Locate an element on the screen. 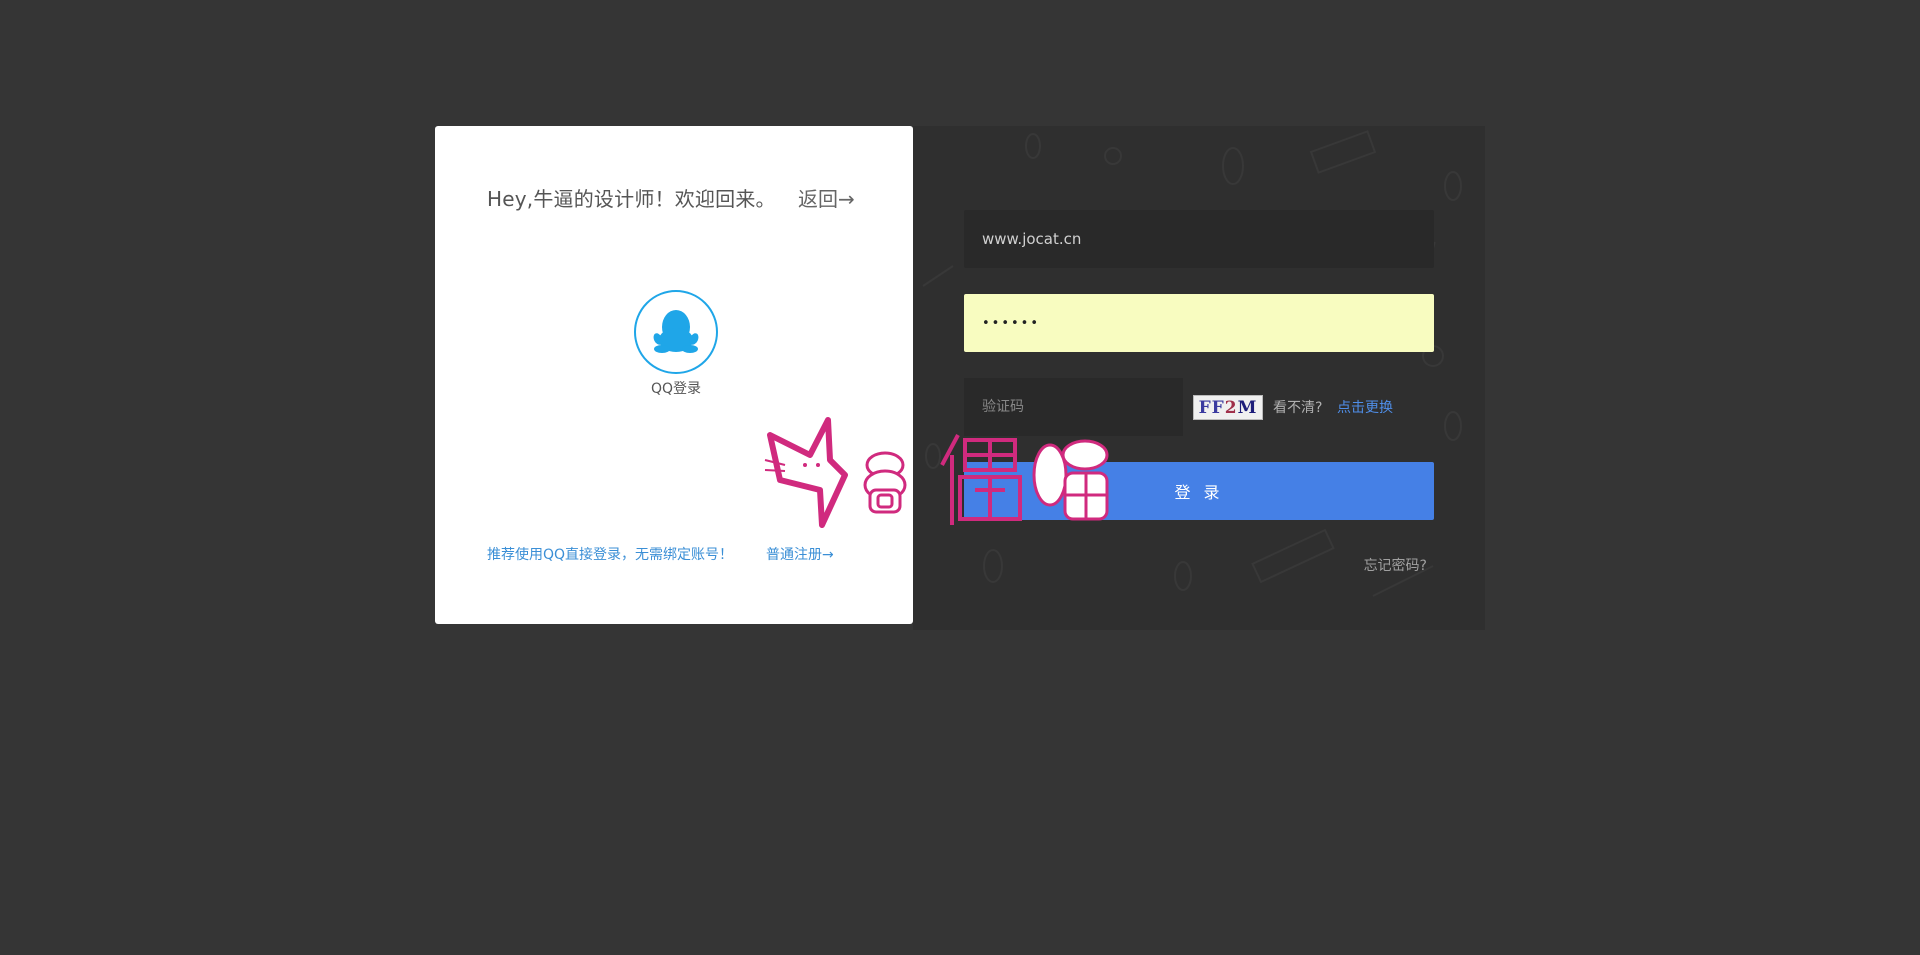 The image size is (1920, 955). refresh-captcha-link: 点击更换 is located at coordinates (1365, 407).